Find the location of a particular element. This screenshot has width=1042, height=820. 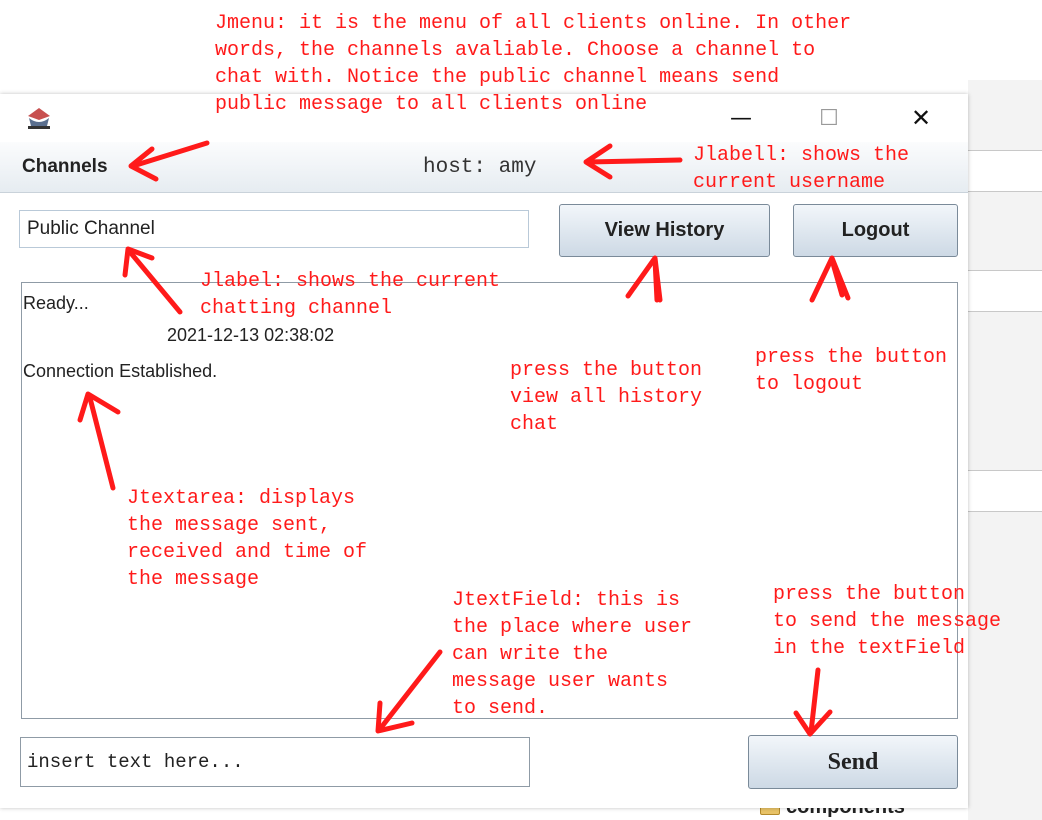

message-input is located at coordinates (275, 762).